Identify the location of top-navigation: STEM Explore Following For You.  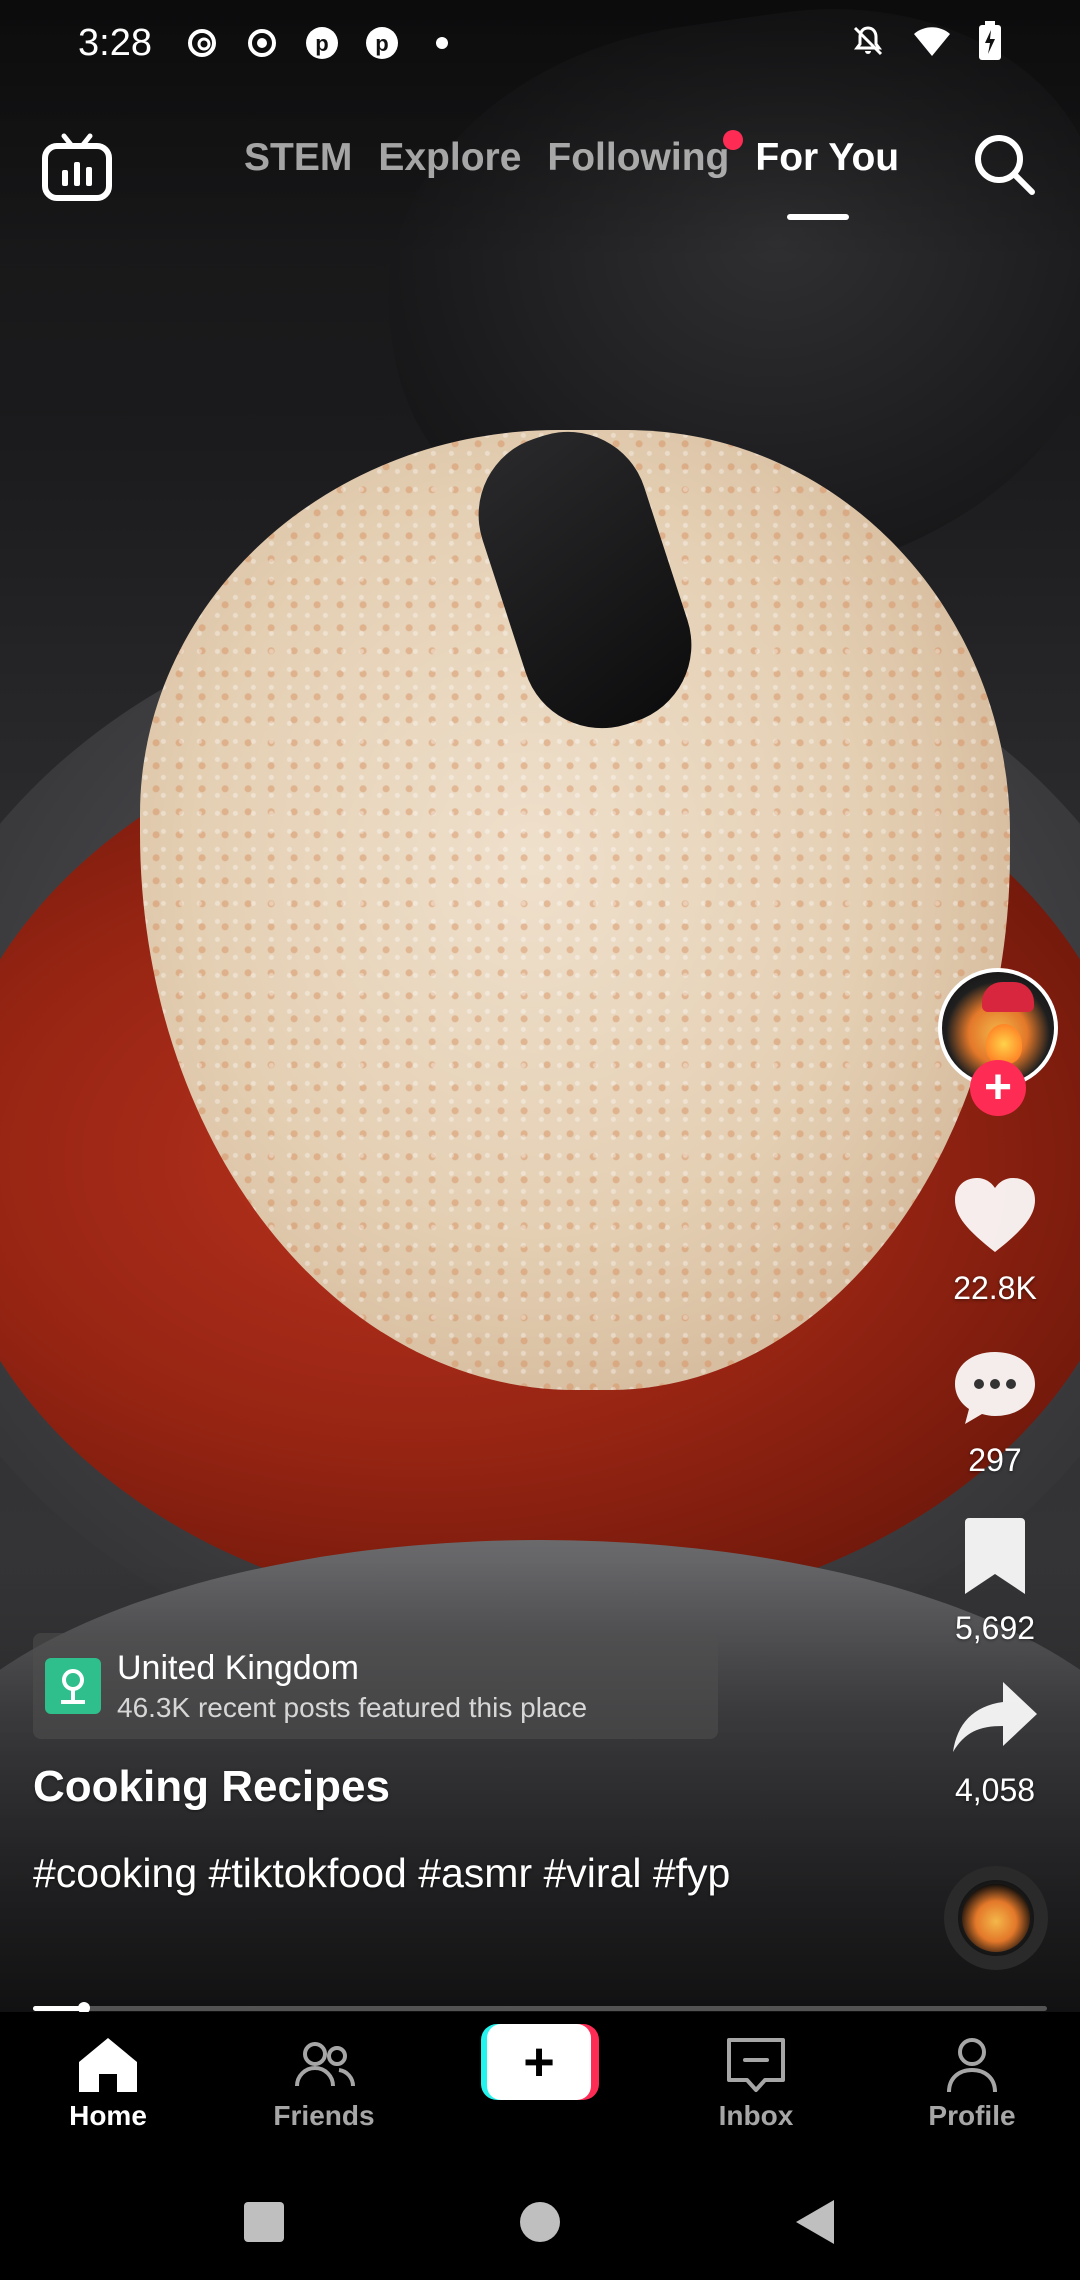
(540, 175).